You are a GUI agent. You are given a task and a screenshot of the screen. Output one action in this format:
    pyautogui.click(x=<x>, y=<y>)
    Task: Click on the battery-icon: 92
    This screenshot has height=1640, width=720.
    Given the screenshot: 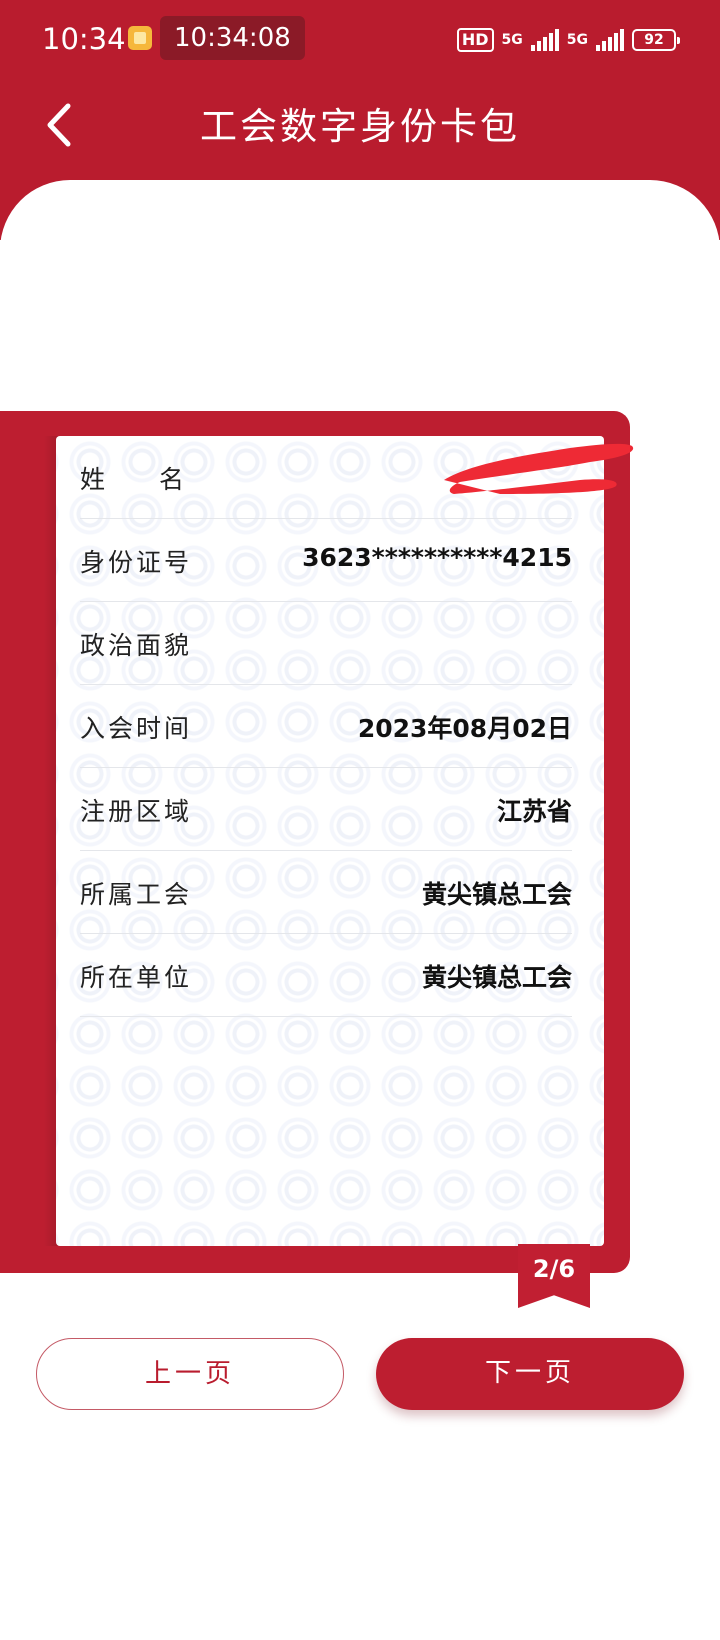 What is the action you would take?
    pyautogui.click(x=656, y=40)
    